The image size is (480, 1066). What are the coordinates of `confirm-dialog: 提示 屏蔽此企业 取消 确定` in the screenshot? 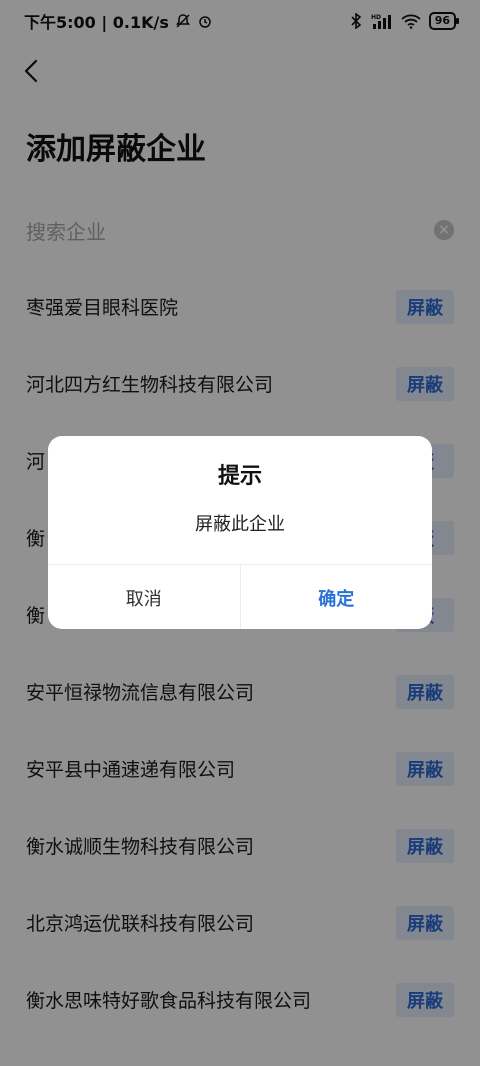 It's located at (240, 532).